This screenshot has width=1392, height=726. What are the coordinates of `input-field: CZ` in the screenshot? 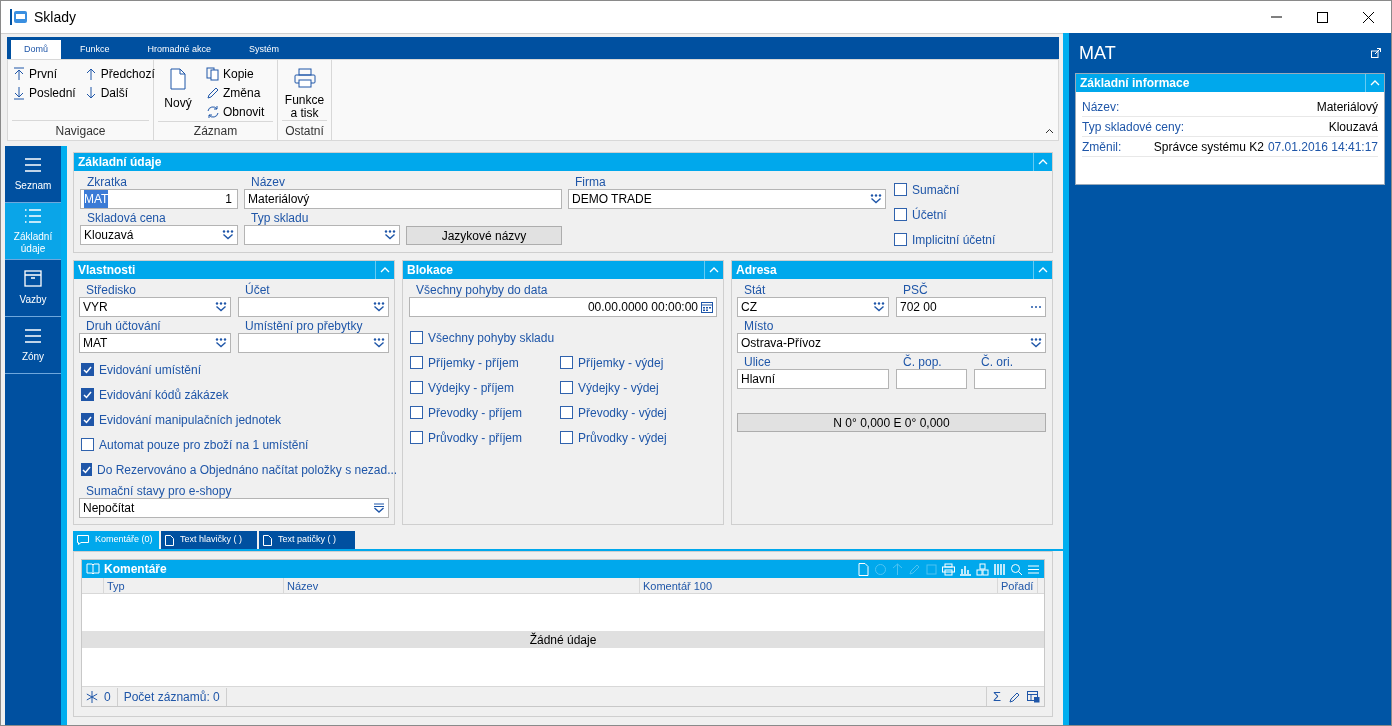 It's located at (813, 307).